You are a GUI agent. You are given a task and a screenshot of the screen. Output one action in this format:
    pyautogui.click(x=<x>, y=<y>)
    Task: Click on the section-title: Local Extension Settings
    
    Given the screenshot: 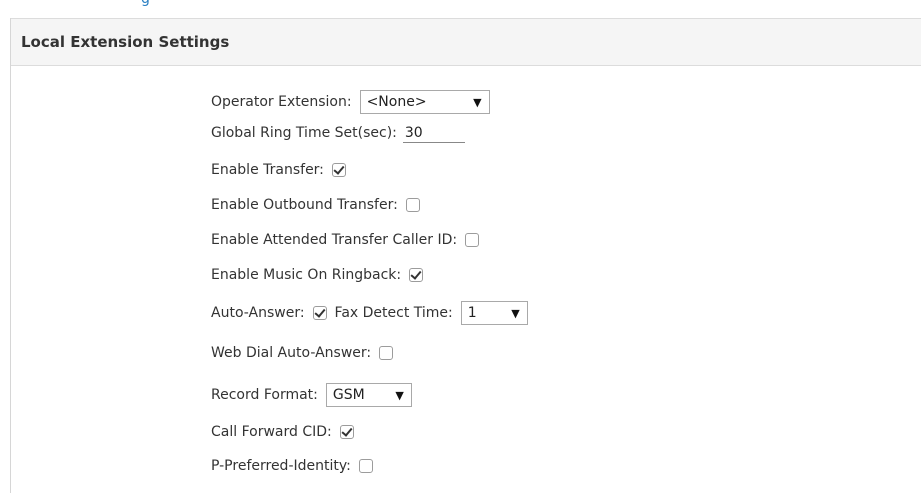 What is the action you would take?
    pyautogui.click(x=125, y=42)
    